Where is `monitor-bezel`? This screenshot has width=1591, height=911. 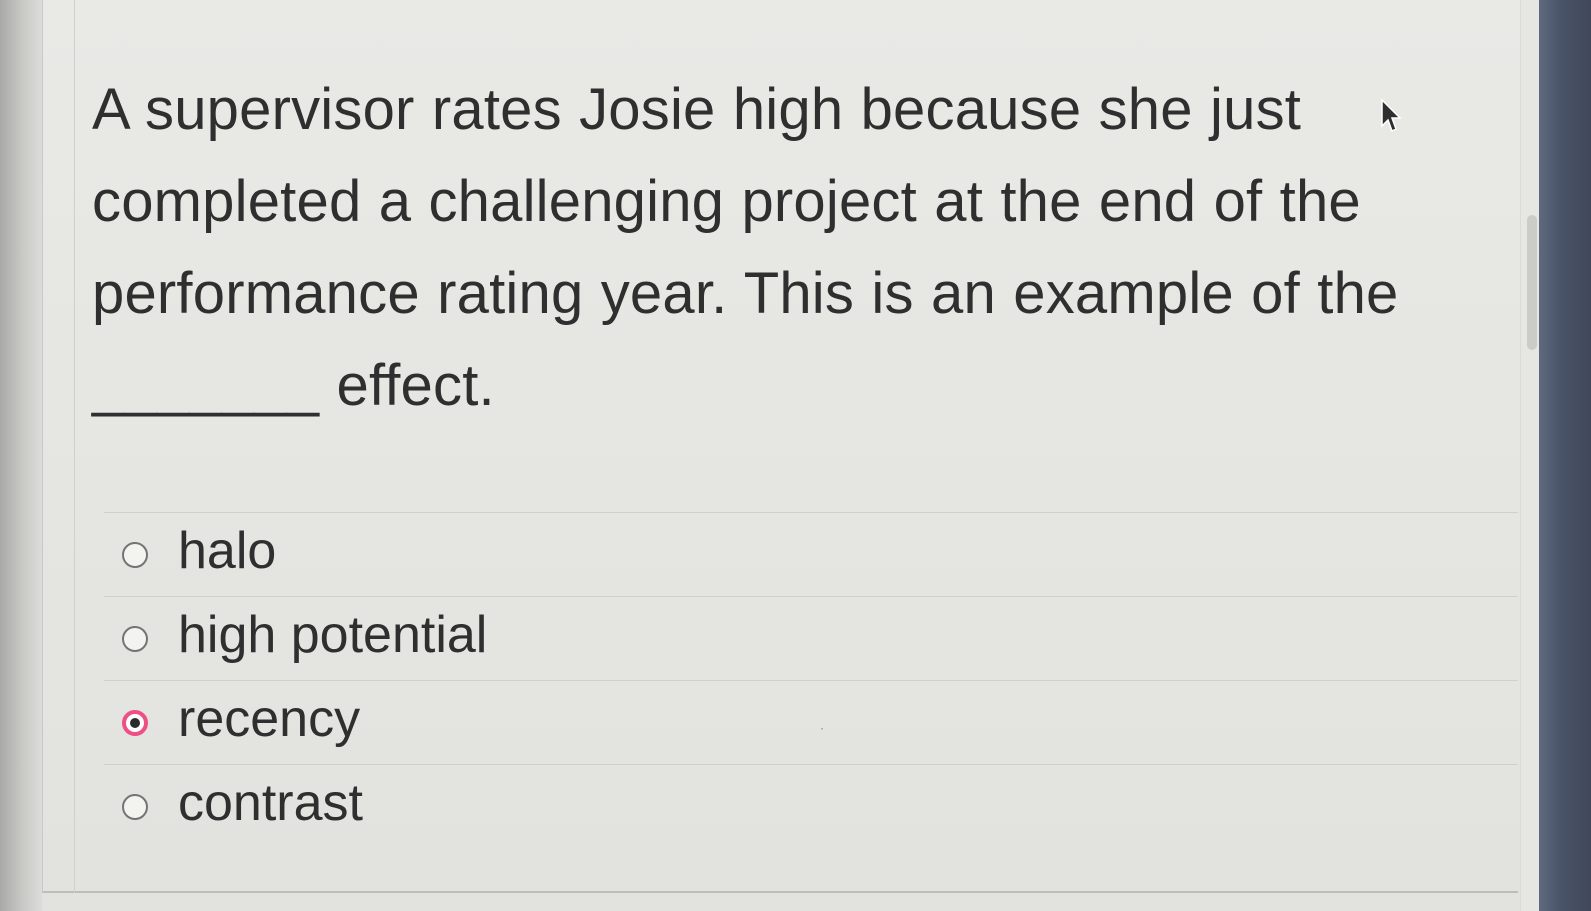
monitor-bezel is located at coordinates (1565, 455).